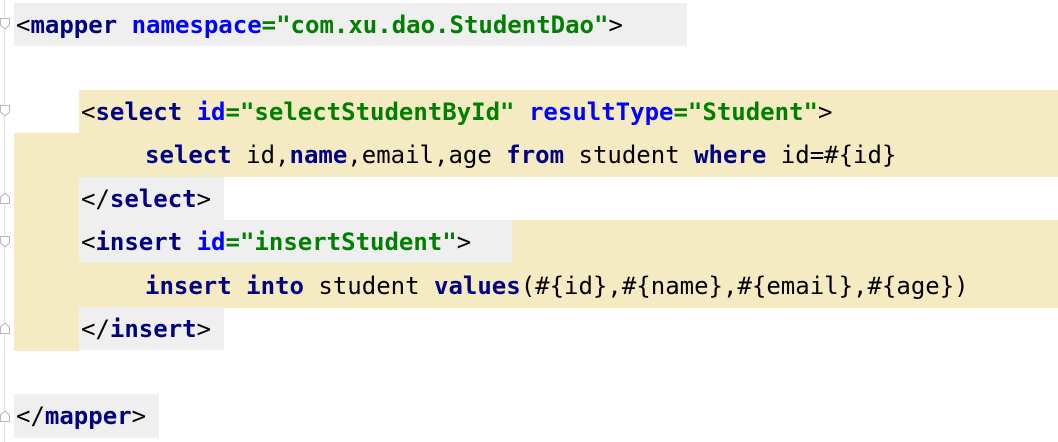  I want to click on sql-keyword: from, so click(535, 155).